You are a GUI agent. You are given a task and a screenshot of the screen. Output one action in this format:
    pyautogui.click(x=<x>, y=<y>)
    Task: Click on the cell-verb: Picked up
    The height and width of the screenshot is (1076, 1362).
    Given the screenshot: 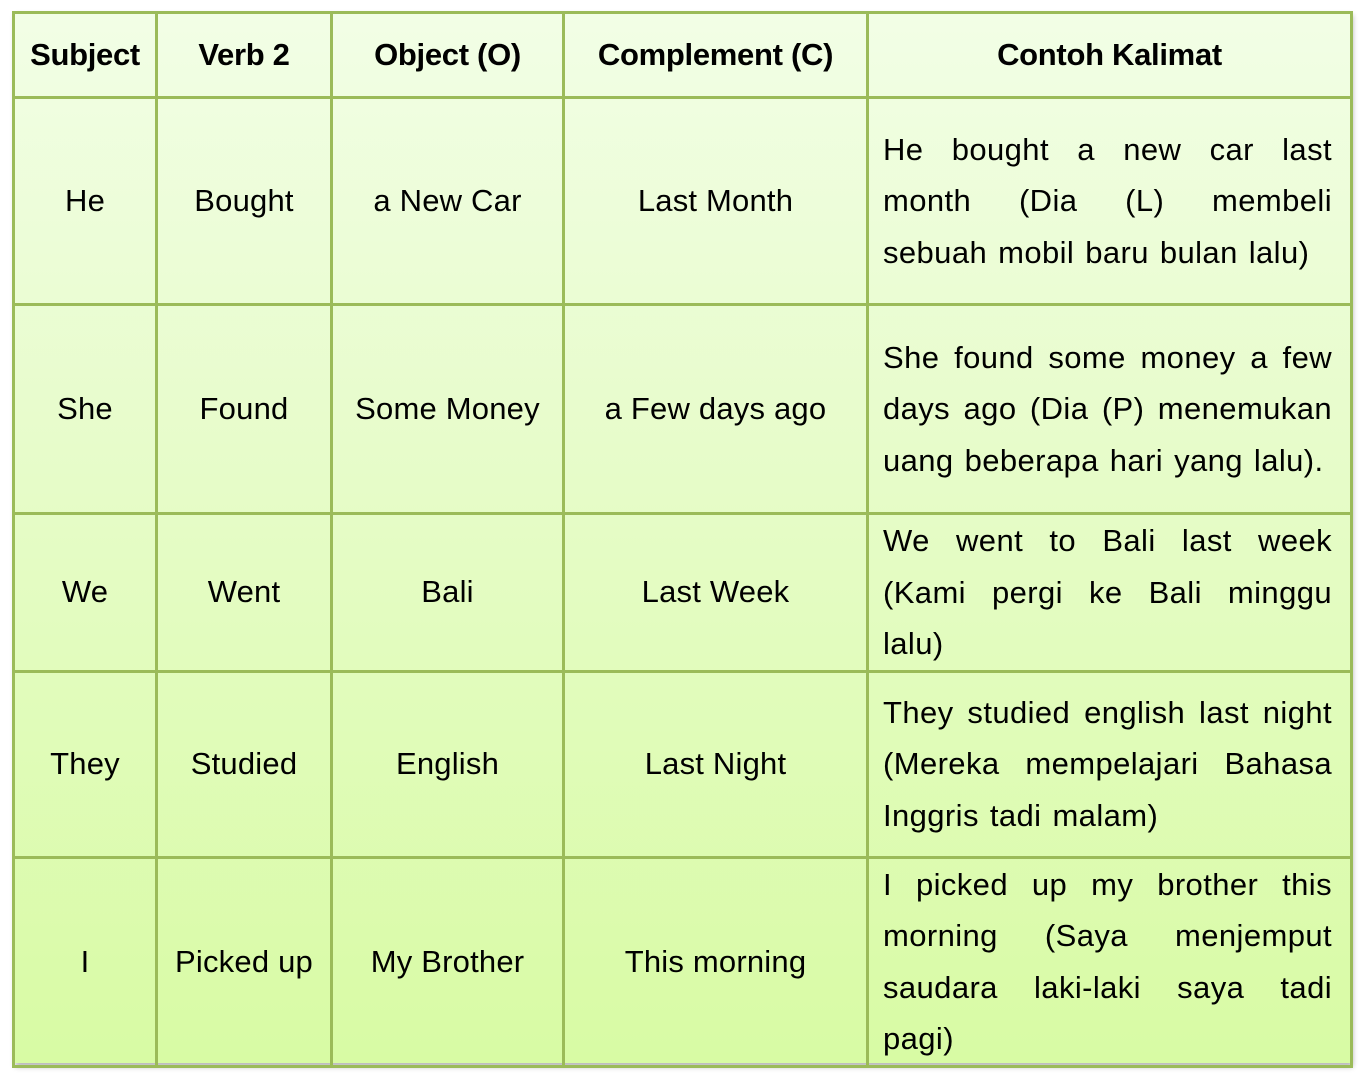 What is the action you would take?
    pyautogui.click(x=244, y=961)
    